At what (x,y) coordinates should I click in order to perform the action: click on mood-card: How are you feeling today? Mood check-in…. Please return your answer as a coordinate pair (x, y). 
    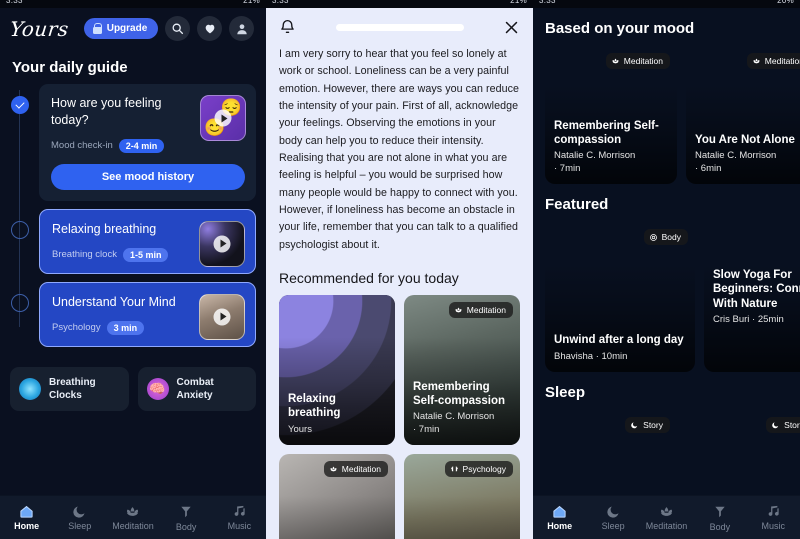
    Looking at the image, I should click on (147, 142).